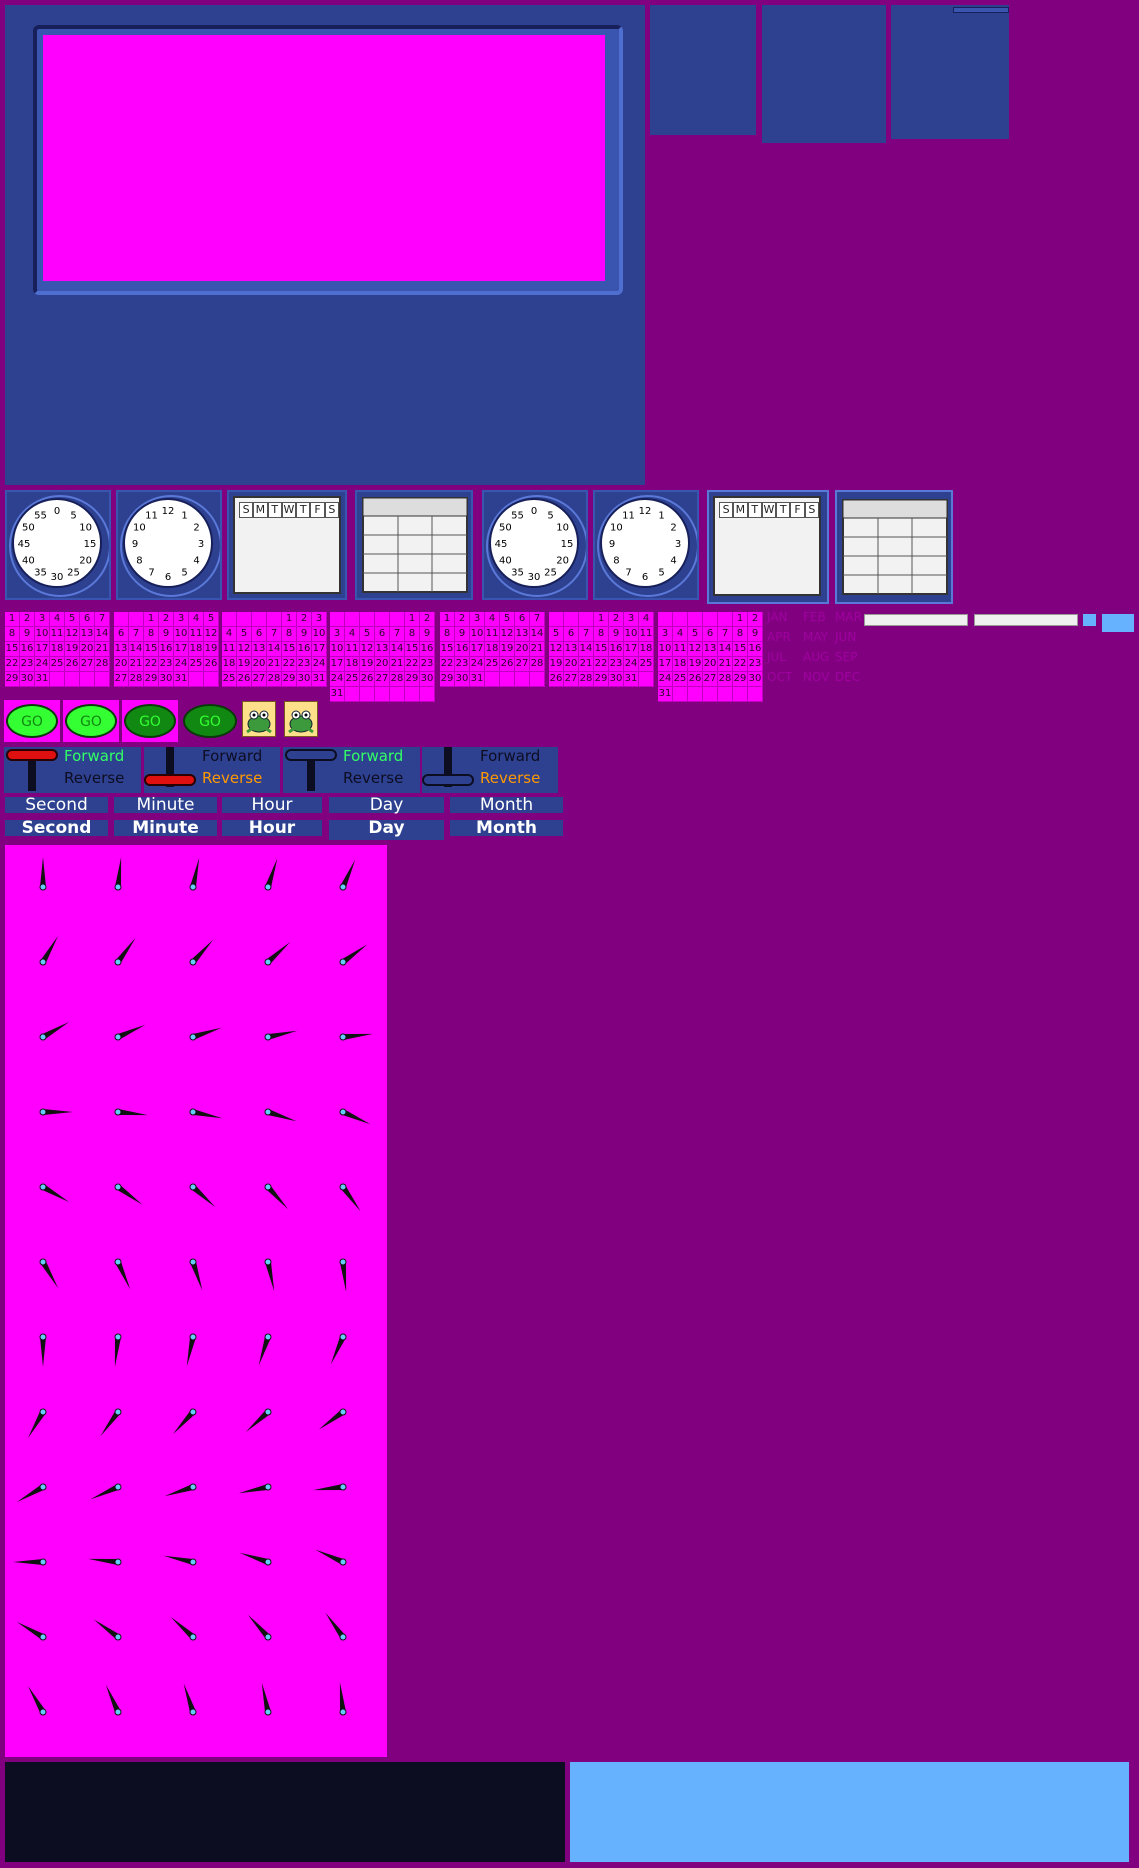 The image size is (1139, 1868). What do you see at coordinates (556, 649) in the screenshot?
I see `calendar-day: 12` at bounding box center [556, 649].